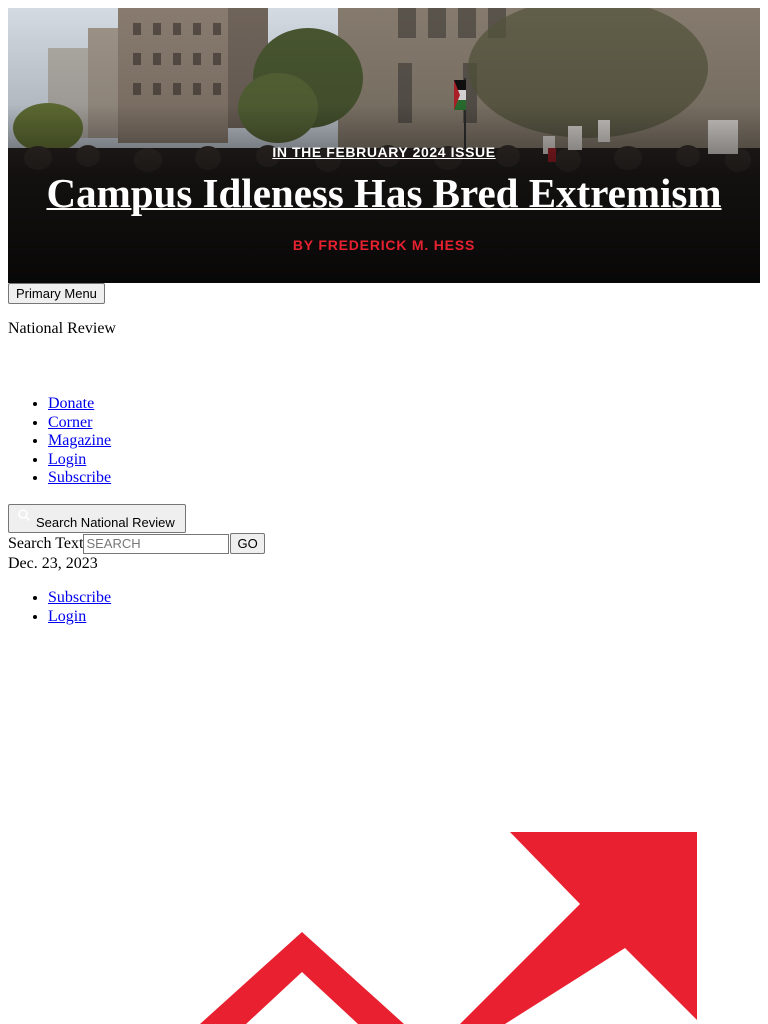 This screenshot has width=768, height=1024. I want to click on nav-item-donate: Donate, so click(79, 404).